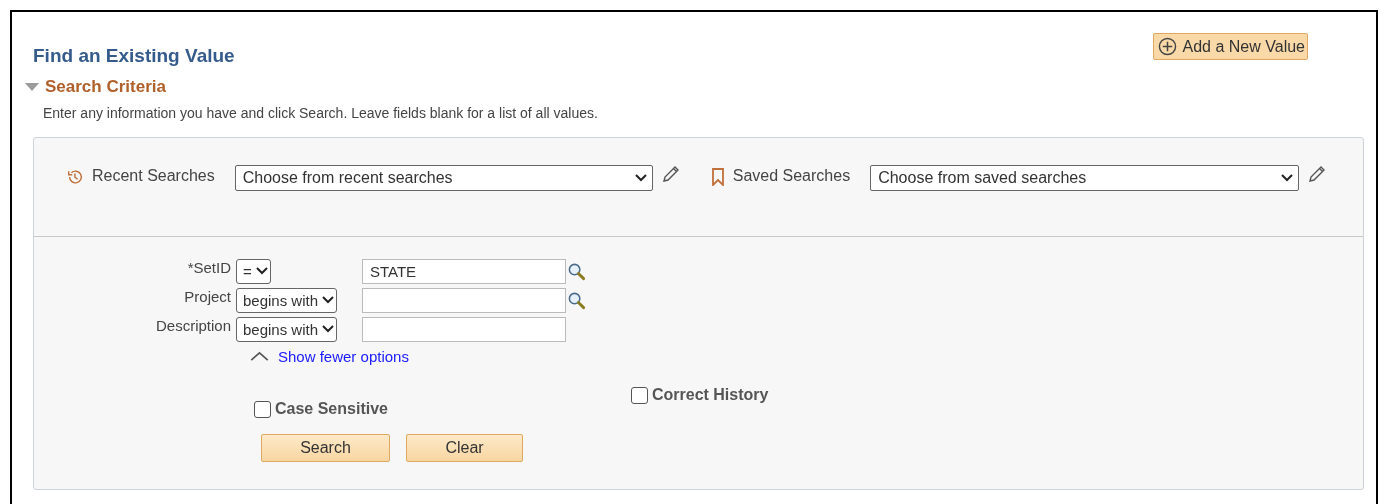 Image resolution: width=1388 pixels, height=504 pixels. I want to click on section-title: Search Criteria, so click(105, 87).